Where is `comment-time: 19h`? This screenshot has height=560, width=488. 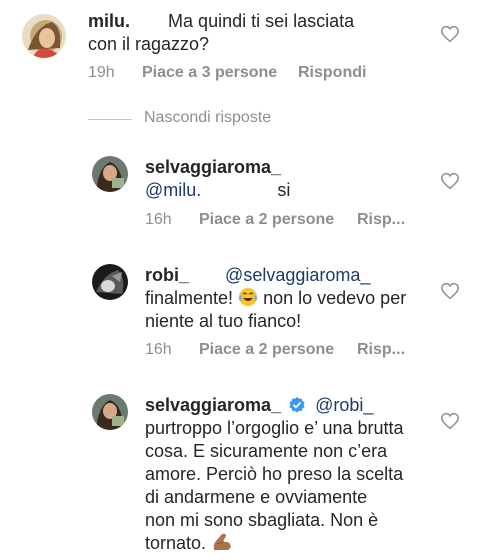 comment-time: 19h is located at coordinates (101, 72).